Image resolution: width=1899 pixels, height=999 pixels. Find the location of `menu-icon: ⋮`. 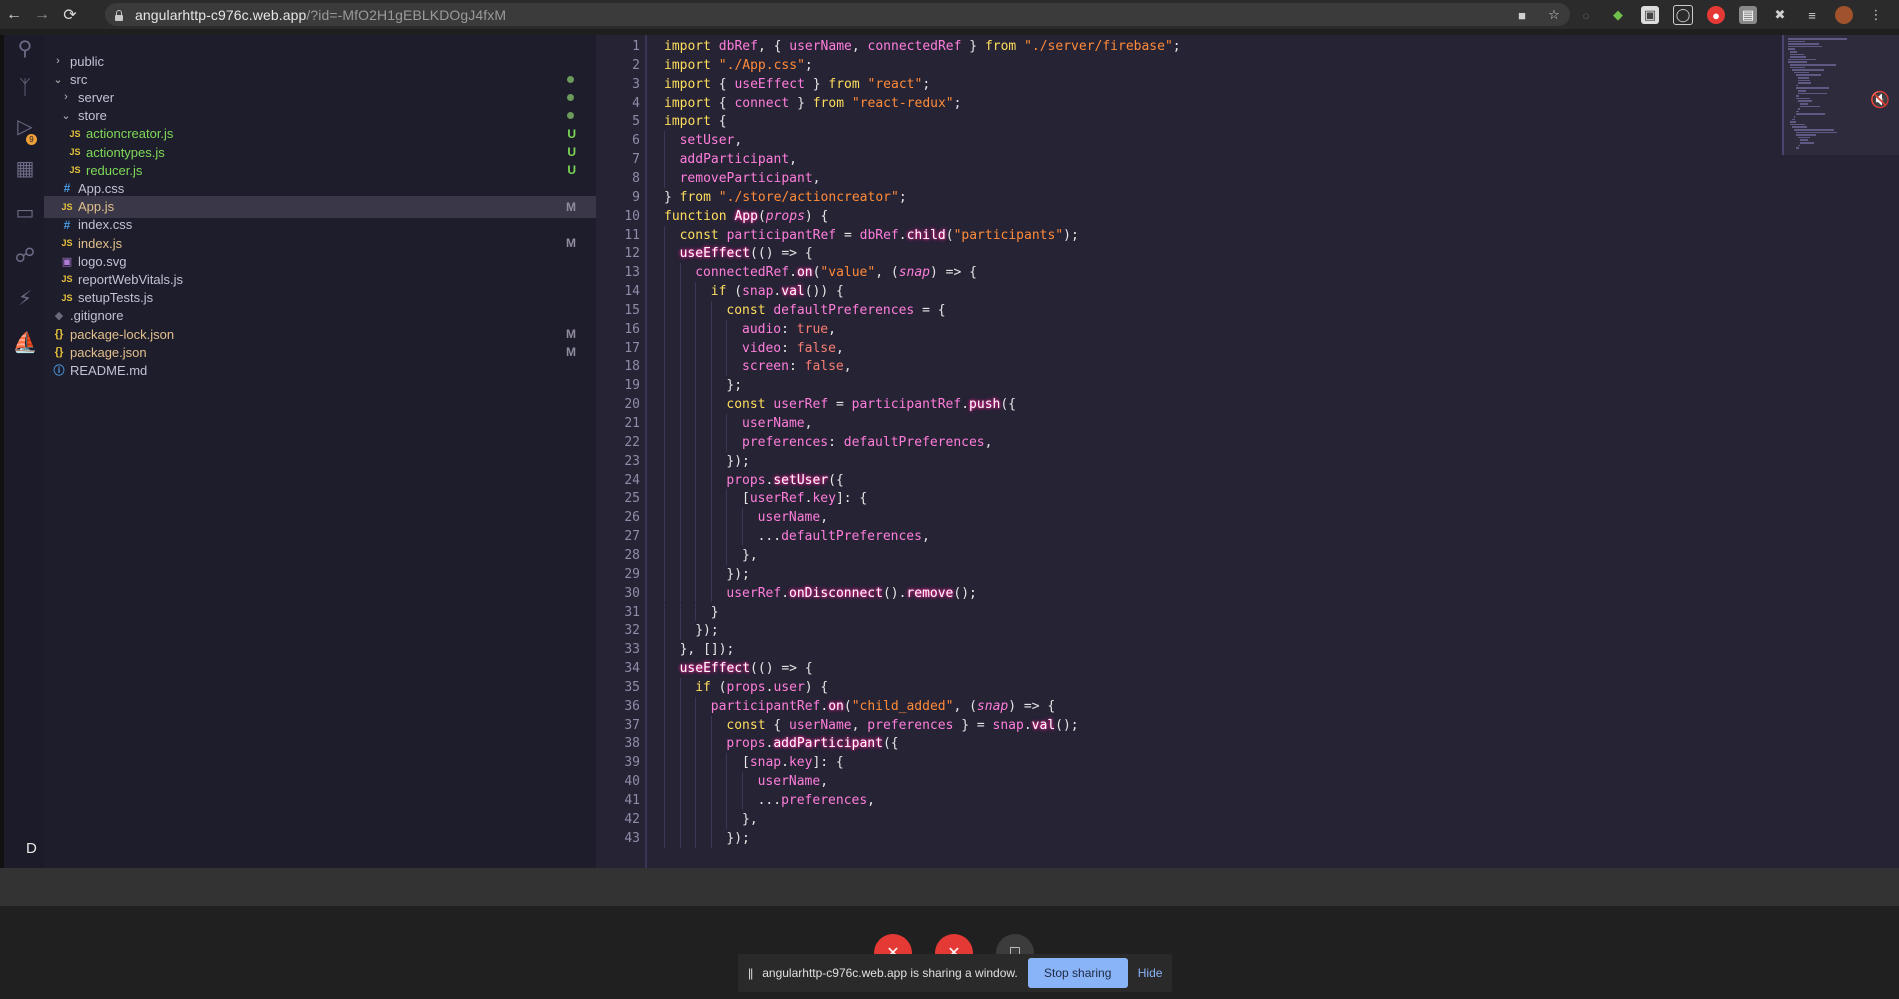

menu-icon: ⋮ is located at coordinates (1876, 15).